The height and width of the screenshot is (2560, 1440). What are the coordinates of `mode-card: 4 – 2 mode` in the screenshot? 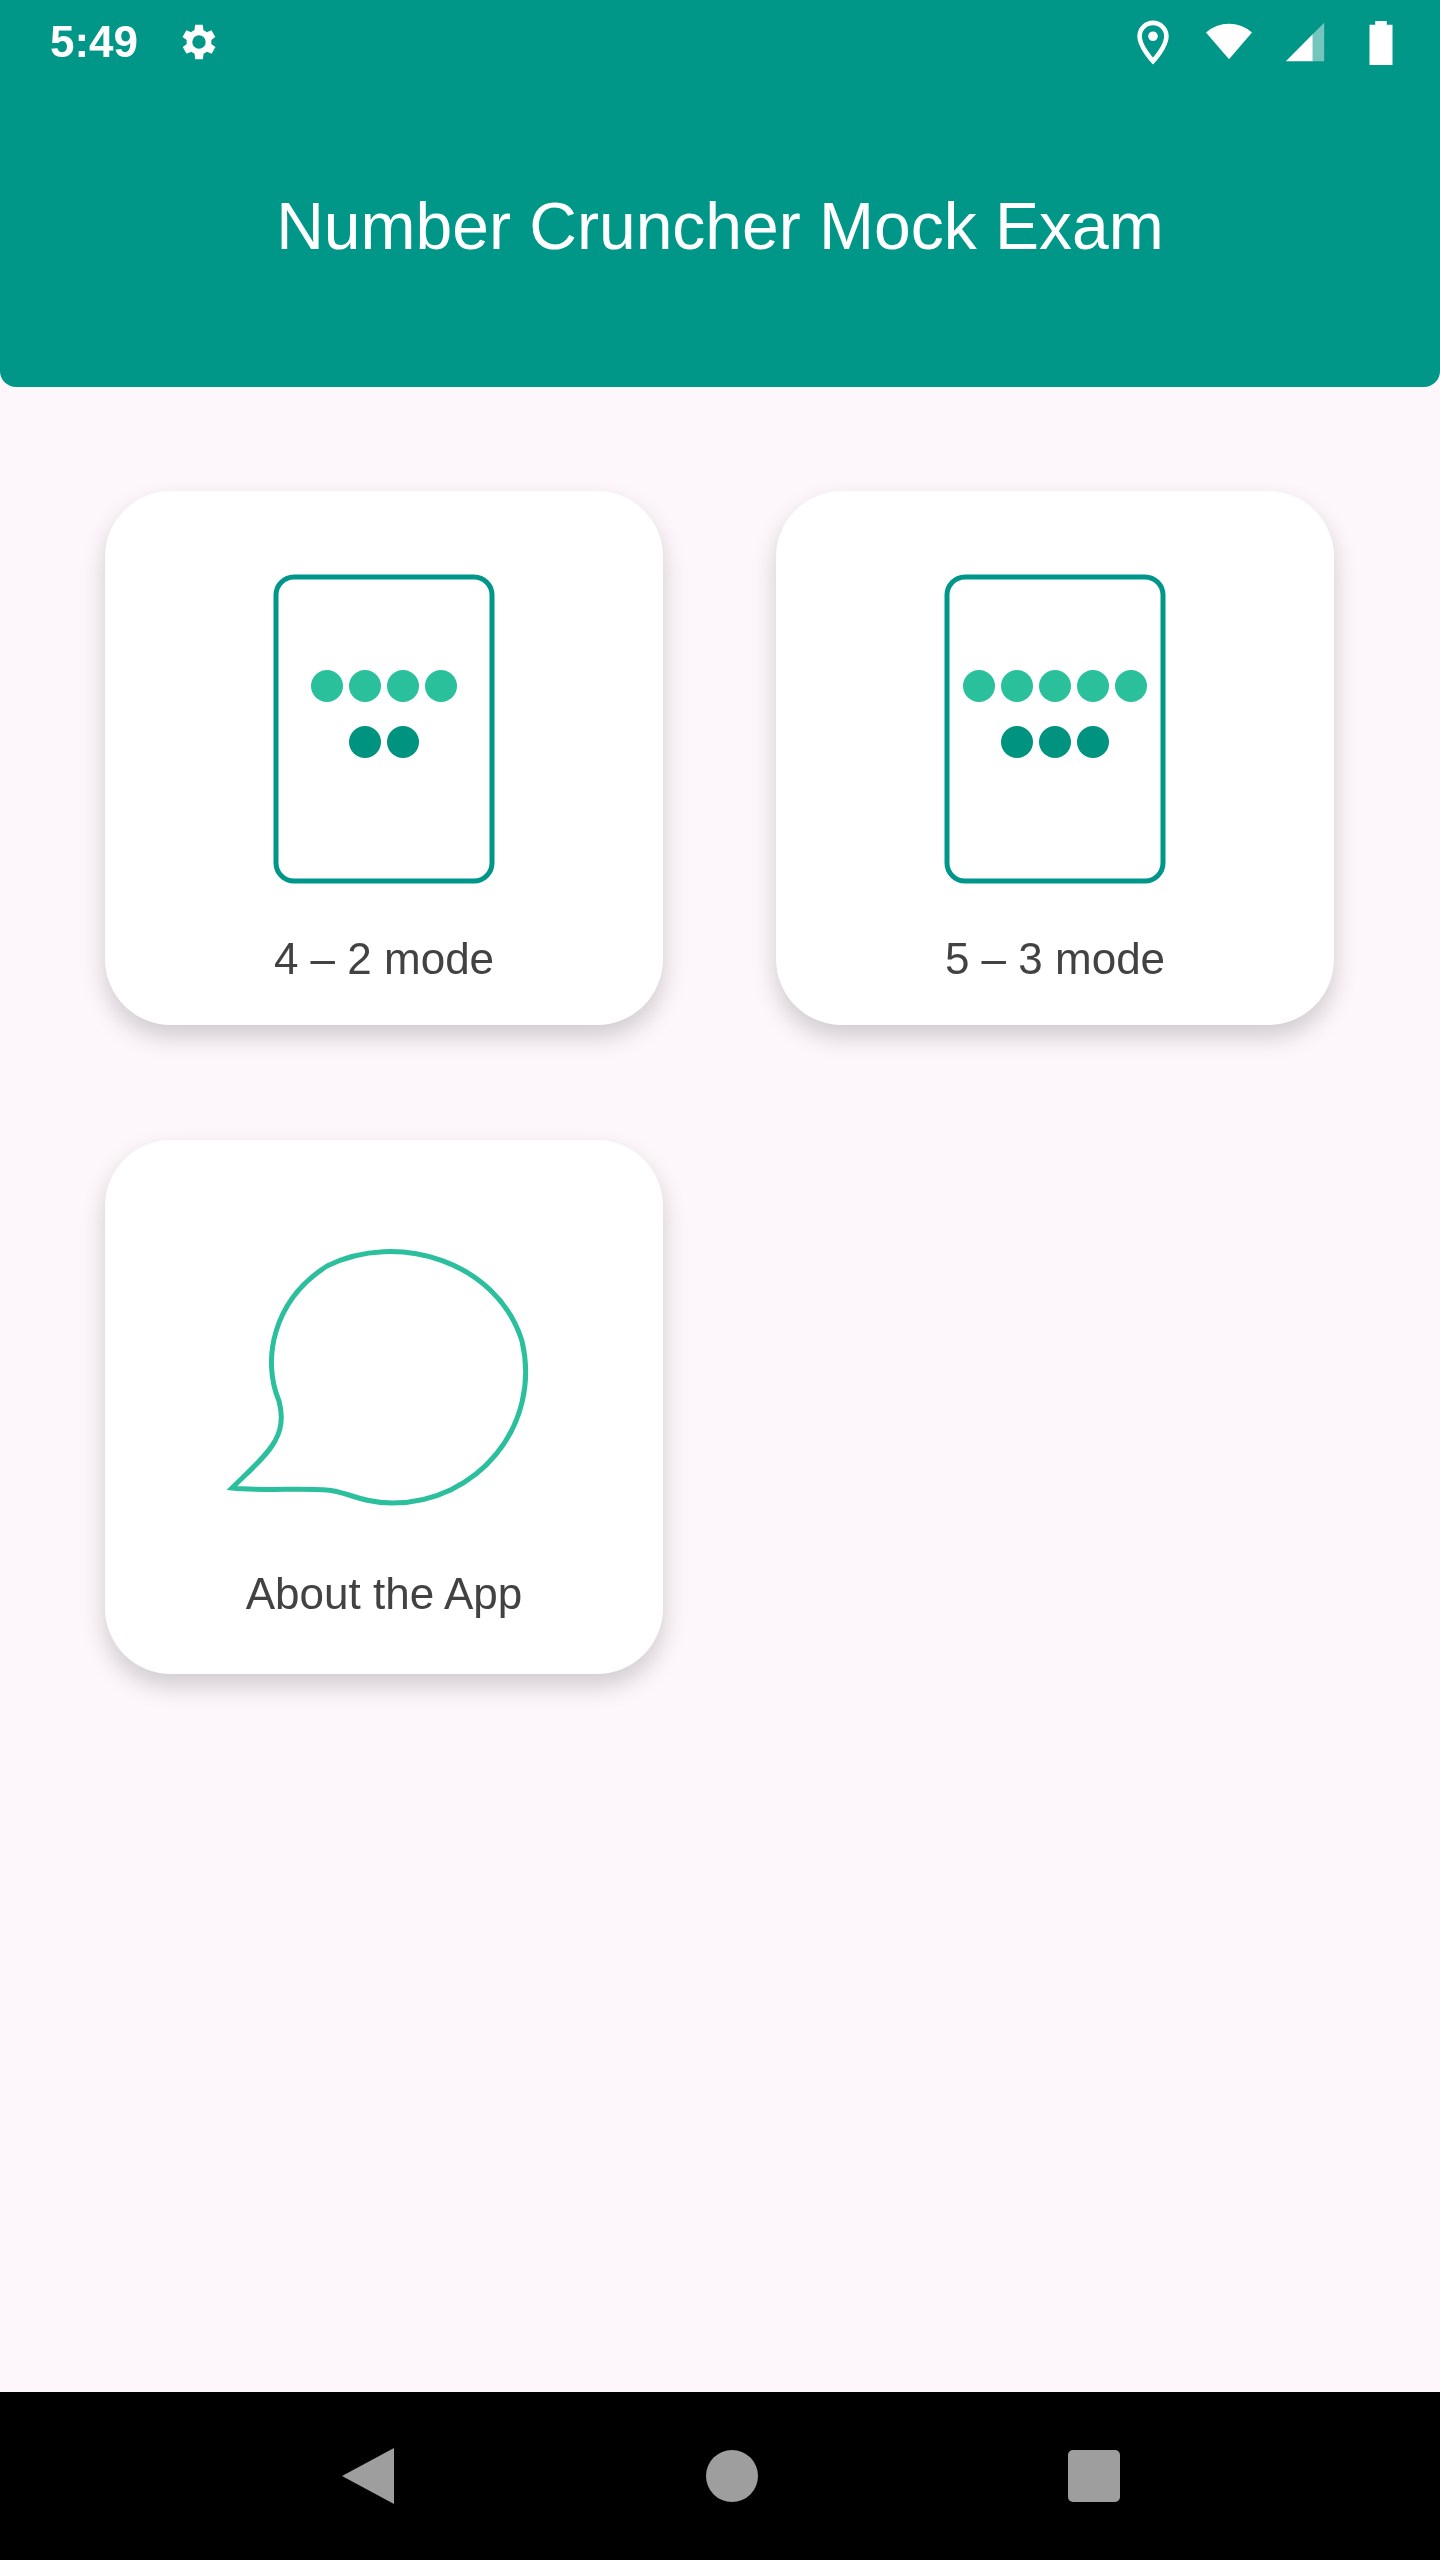 It's located at (384, 758).